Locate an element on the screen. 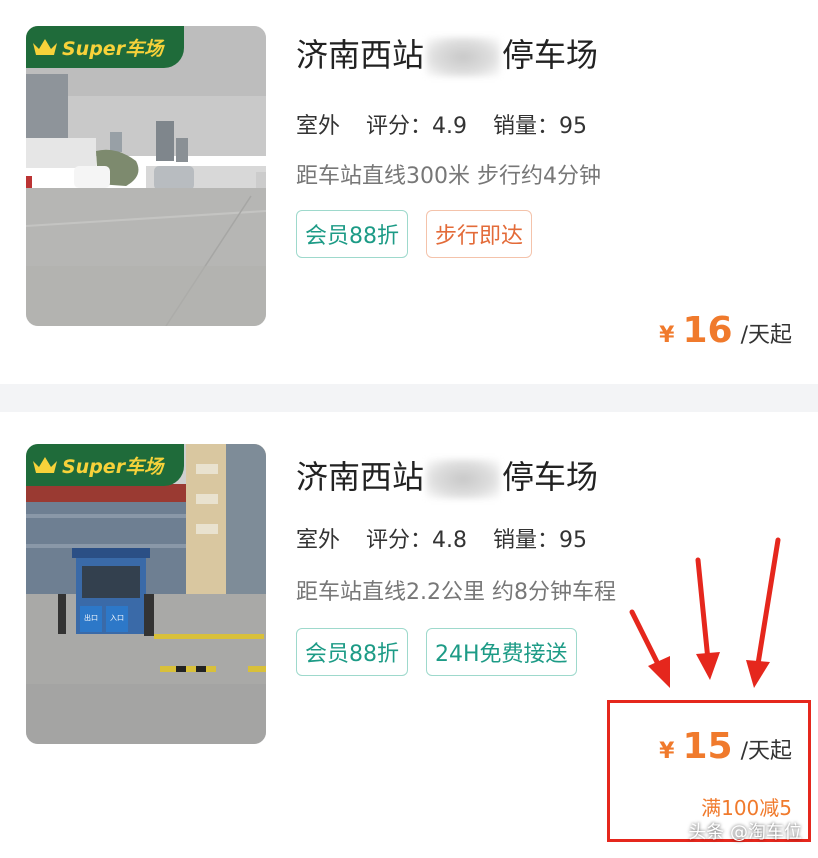  parking-lot-photo is located at coordinates (146, 176).